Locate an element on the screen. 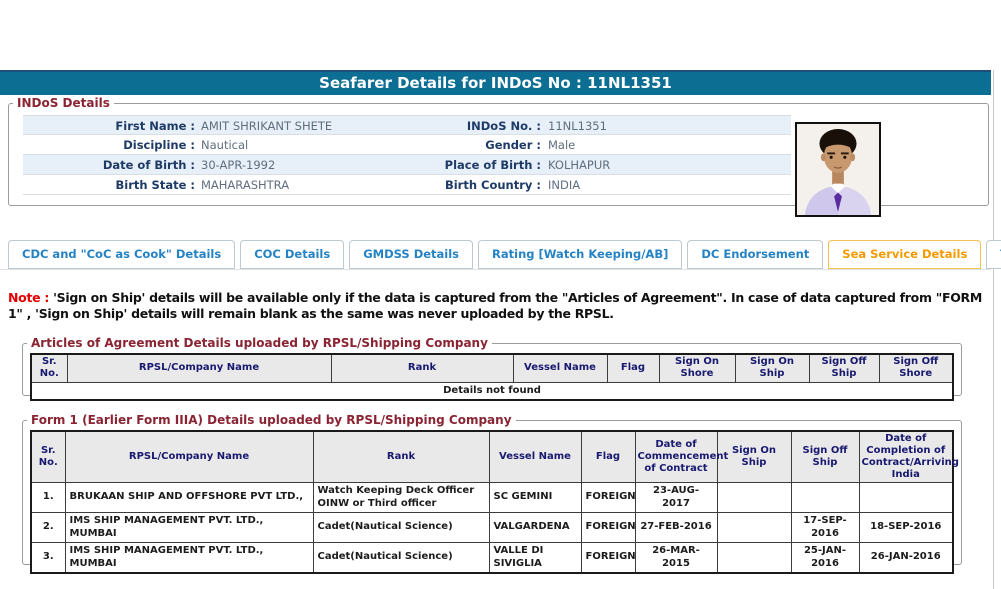 The image size is (1001, 589). seafarer-photo is located at coordinates (838, 169).